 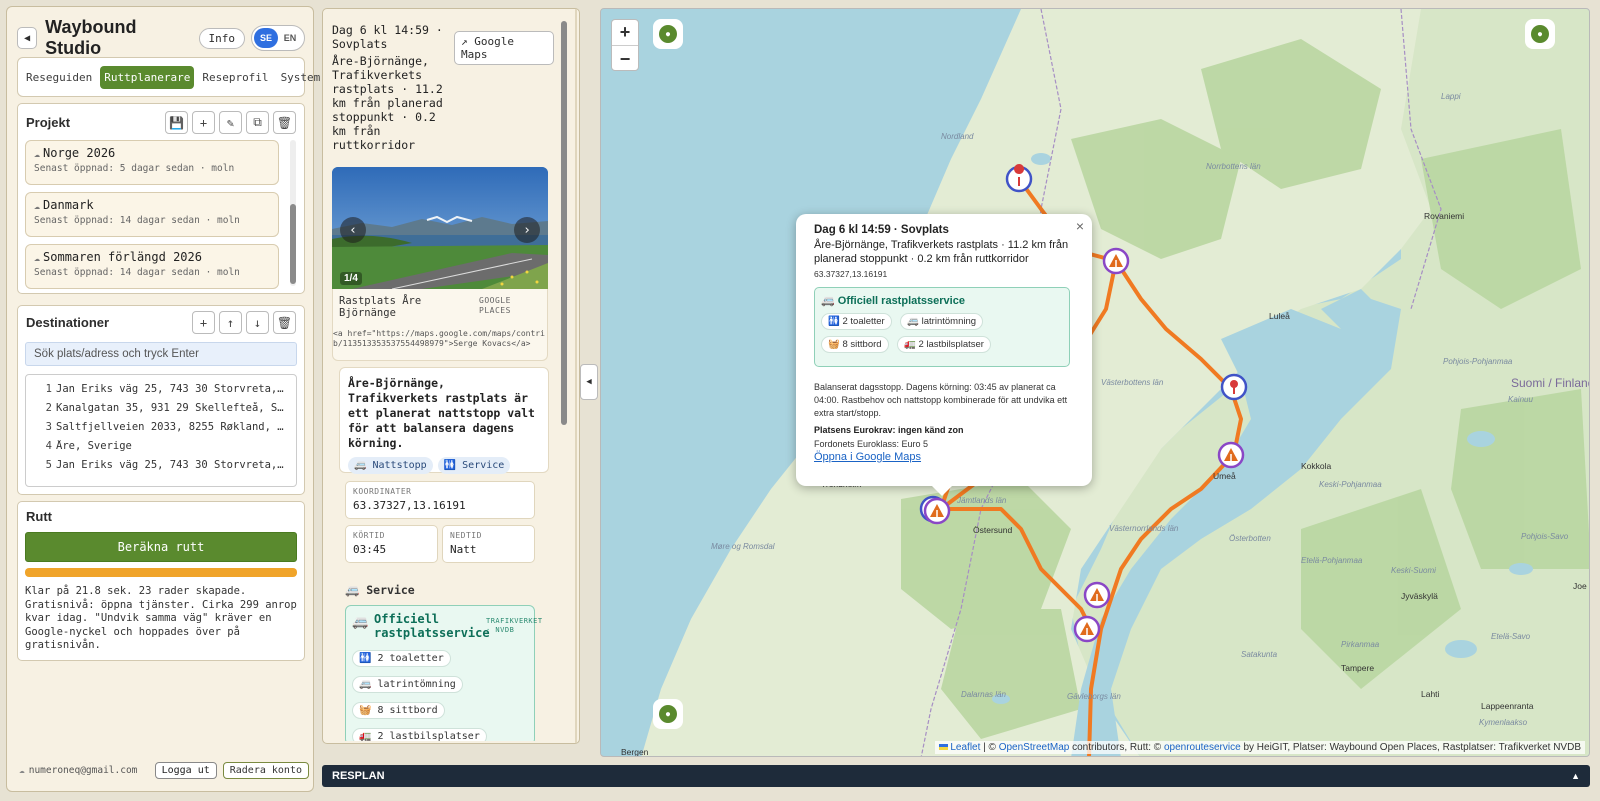 What do you see at coordinates (48, 445) in the screenshot?
I see `destination-number: 4` at bounding box center [48, 445].